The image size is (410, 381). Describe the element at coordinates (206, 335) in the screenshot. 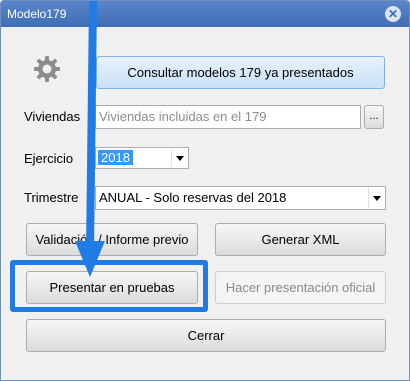

I see `cerrar-button: Cerrar` at that location.